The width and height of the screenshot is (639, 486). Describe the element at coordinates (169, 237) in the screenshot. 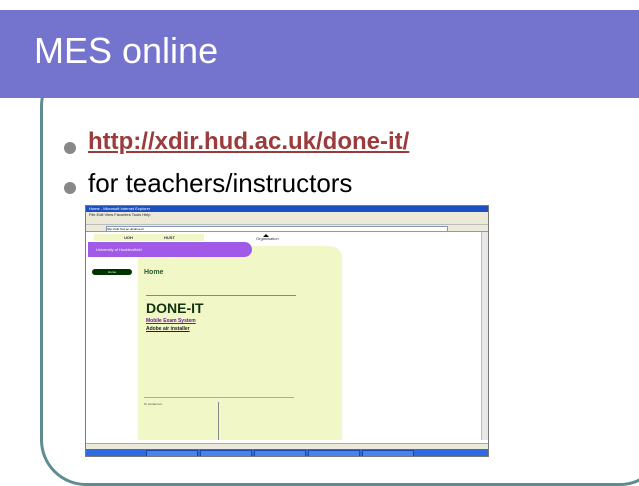

I see `tab-hust: HUST` at that location.